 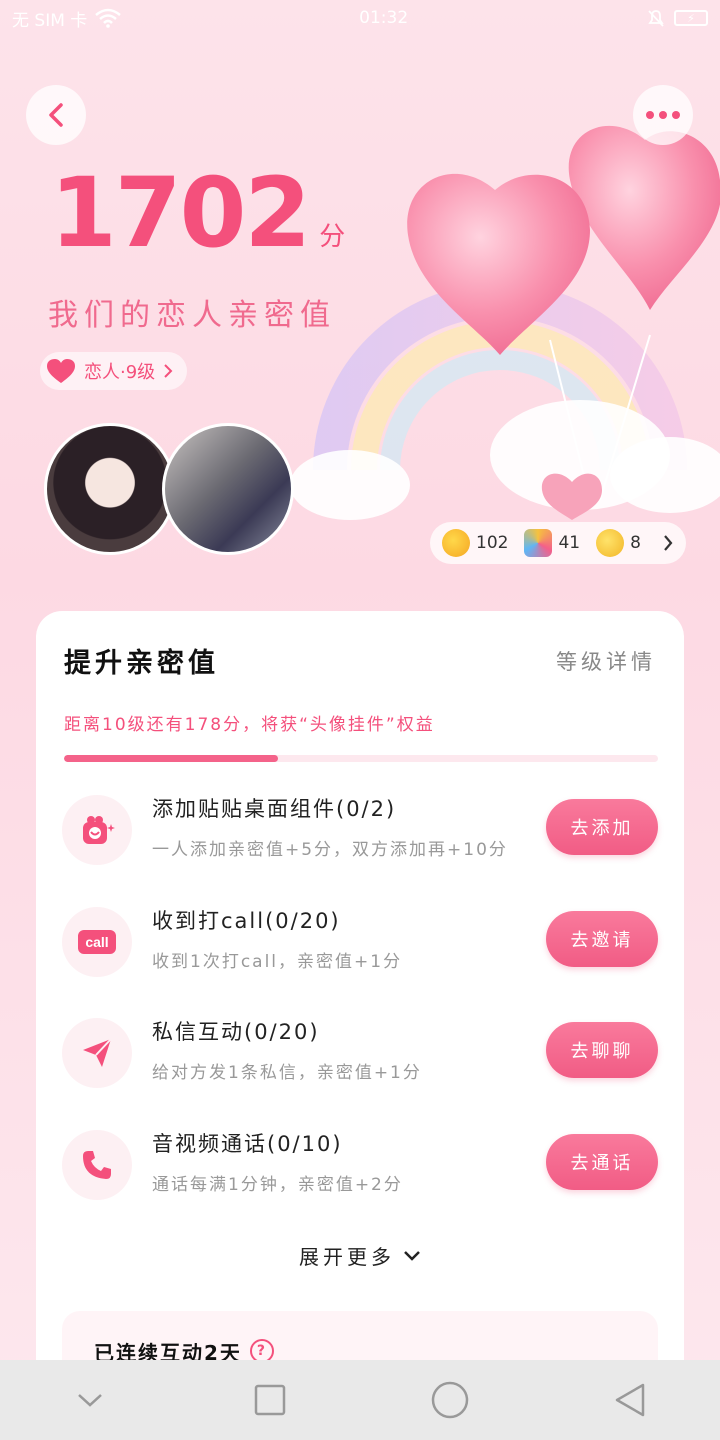 What do you see at coordinates (287, 1073) in the screenshot?
I see `task-description: 给对方发1条私信，亲密值+1分` at bounding box center [287, 1073].